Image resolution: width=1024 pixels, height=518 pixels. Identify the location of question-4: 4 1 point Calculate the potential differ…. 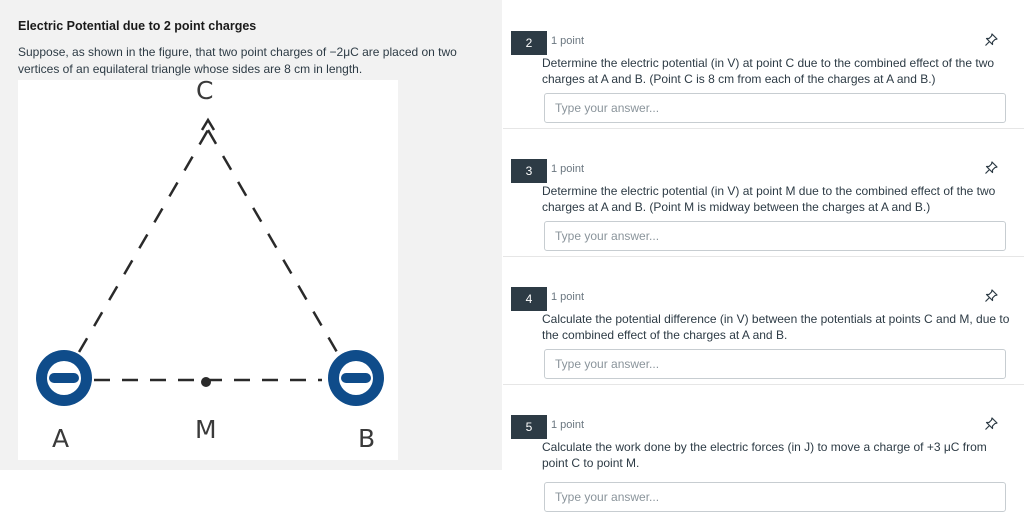
(763, 320).